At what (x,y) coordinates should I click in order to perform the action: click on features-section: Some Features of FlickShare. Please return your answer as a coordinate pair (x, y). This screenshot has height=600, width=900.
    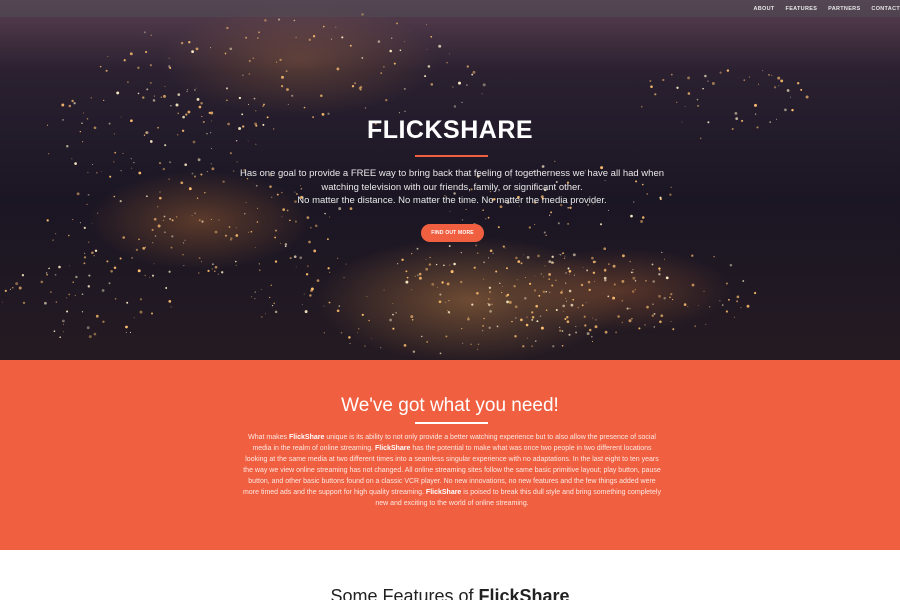
    Looking at the image, I should click on (450, 575).